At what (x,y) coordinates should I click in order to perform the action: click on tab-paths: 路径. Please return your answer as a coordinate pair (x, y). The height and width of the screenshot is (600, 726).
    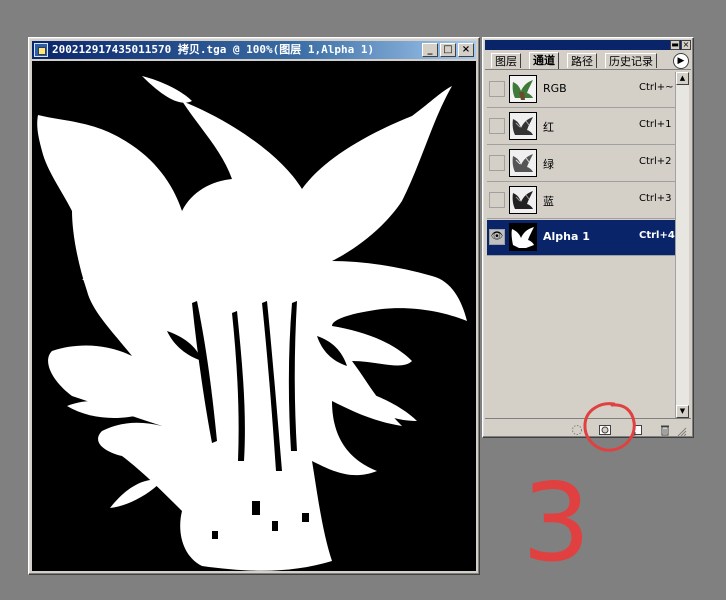
    Looking at the image, I should click on (582, 60).